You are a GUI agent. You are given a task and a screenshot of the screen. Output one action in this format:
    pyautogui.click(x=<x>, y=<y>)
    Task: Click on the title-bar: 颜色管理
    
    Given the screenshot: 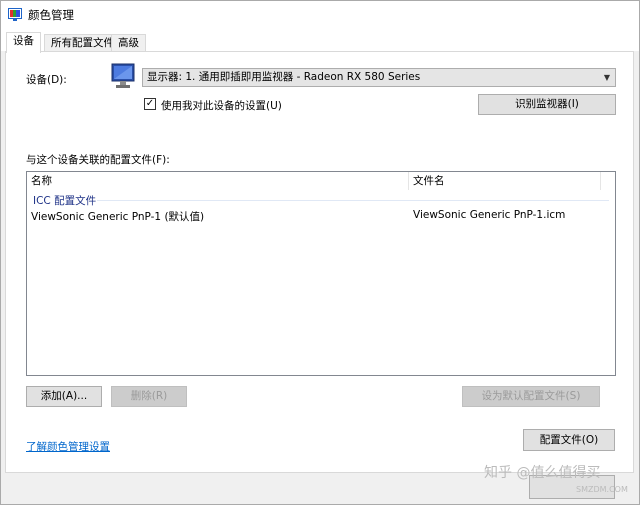 What is the action you would take?
    pyautogui.click(x=320, y=15)
    